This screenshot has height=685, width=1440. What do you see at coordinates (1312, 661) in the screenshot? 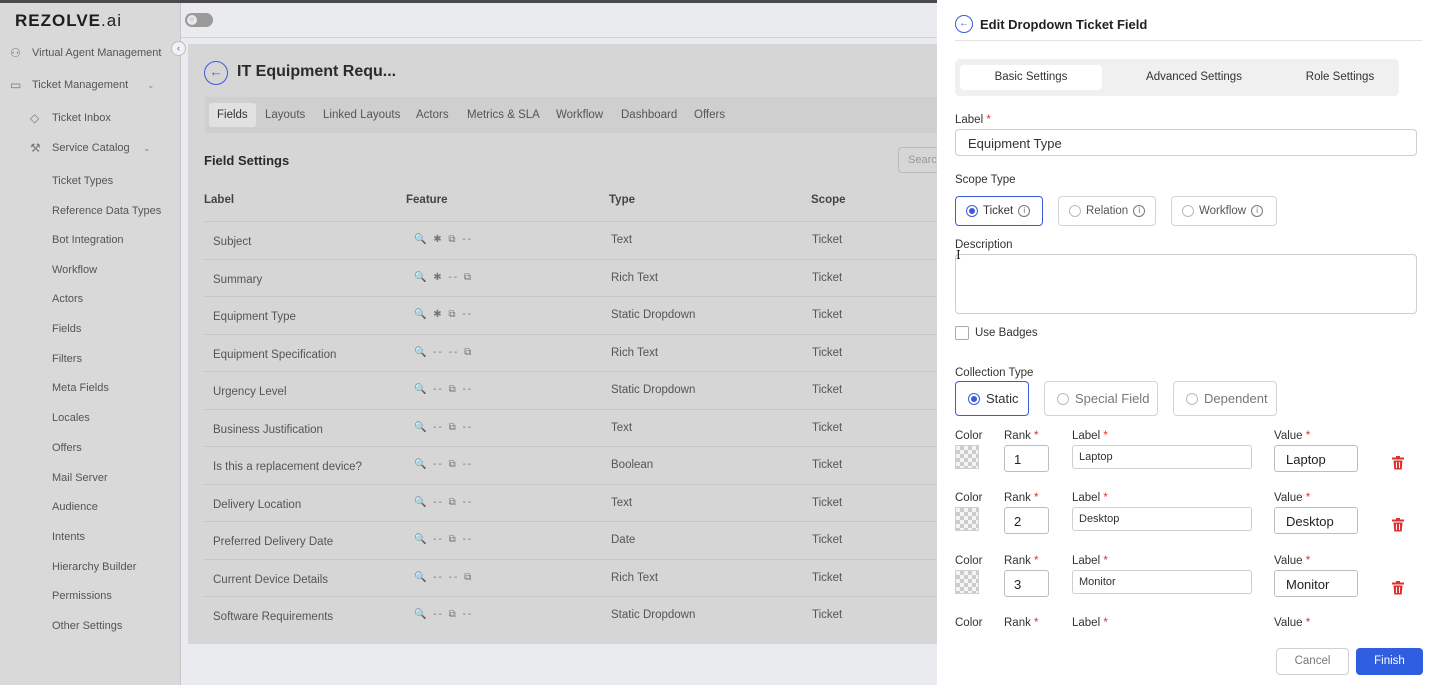
I see `cancel-button: Cancel` at bounding box center [1312, 661].